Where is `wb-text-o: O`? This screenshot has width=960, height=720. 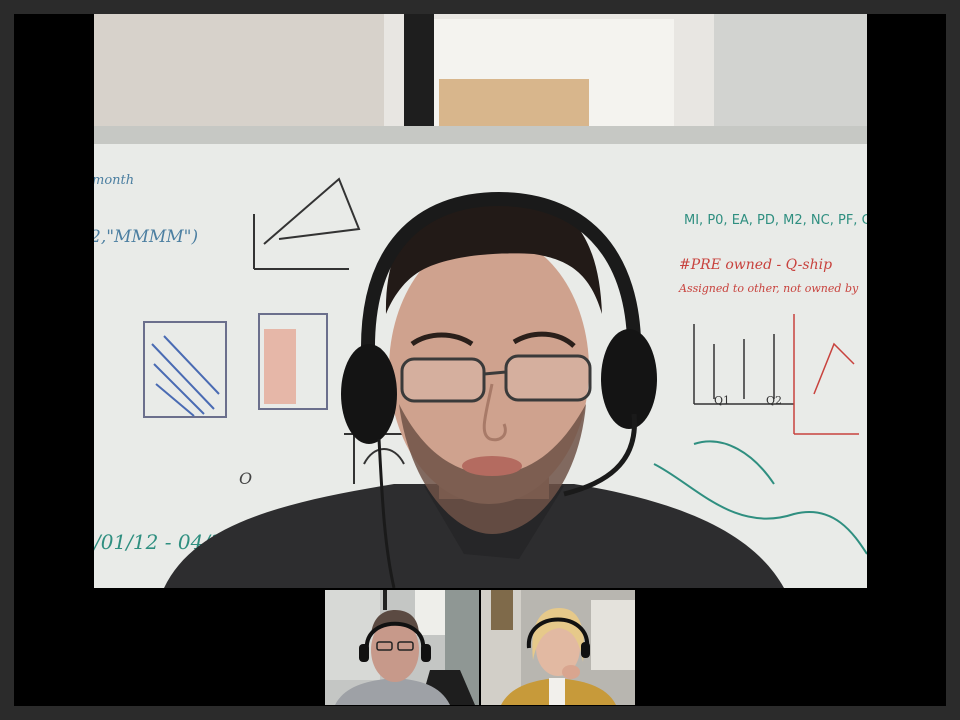
wb-text-o: O is located at coordinates (245, 478).